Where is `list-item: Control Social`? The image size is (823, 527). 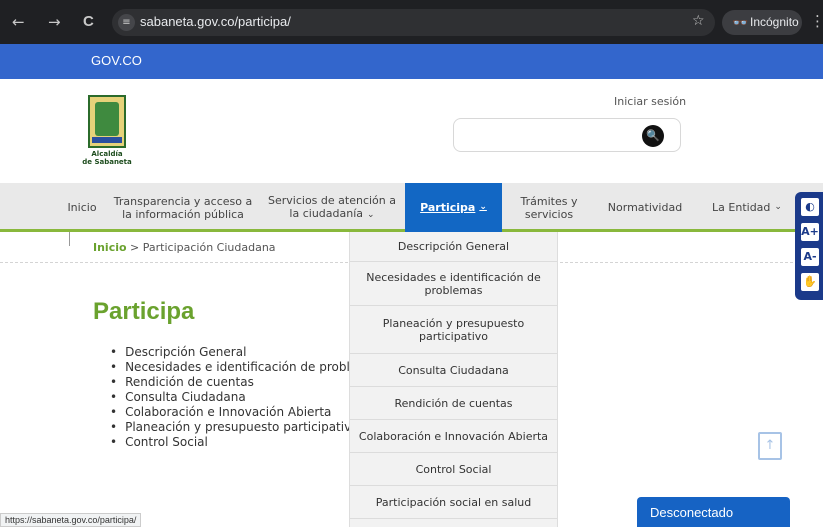
list-item: Control Social is located at coordinates (230, 442).